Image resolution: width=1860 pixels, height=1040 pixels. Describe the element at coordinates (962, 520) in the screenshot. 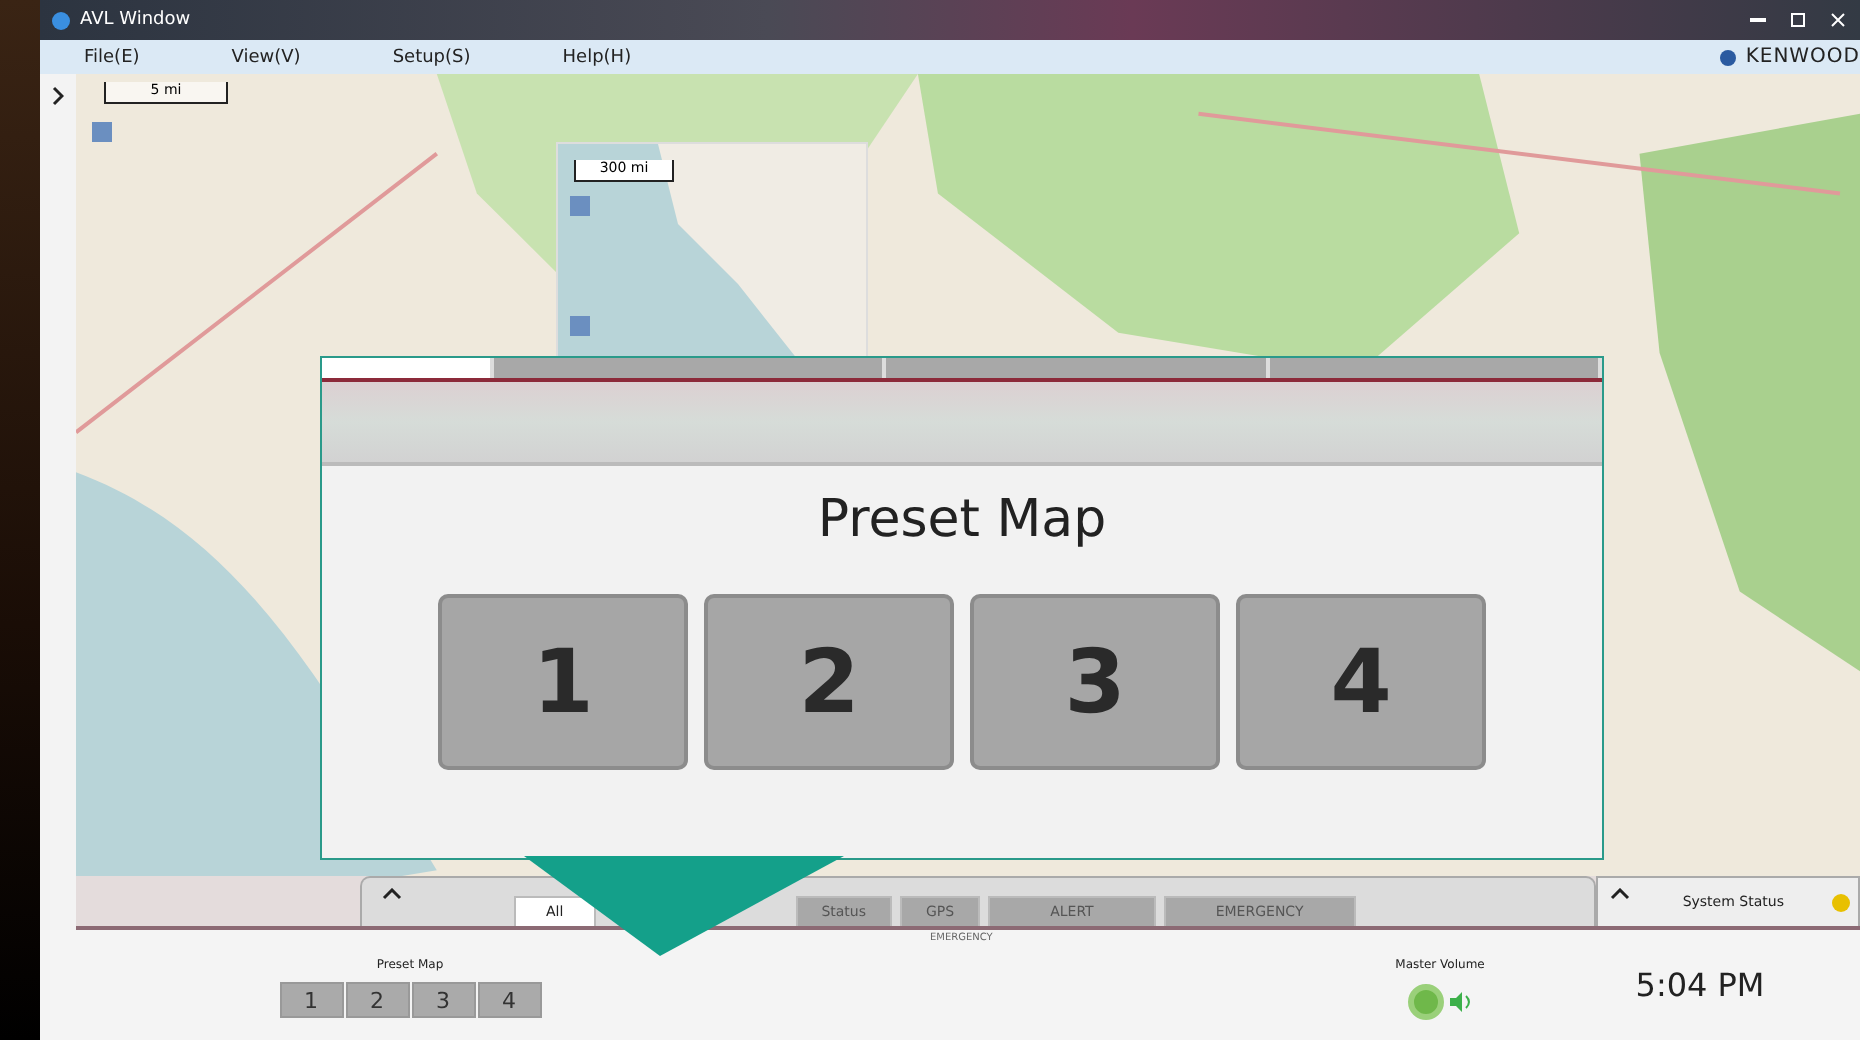

I see `preset-map-title: Preset Map` at that location.